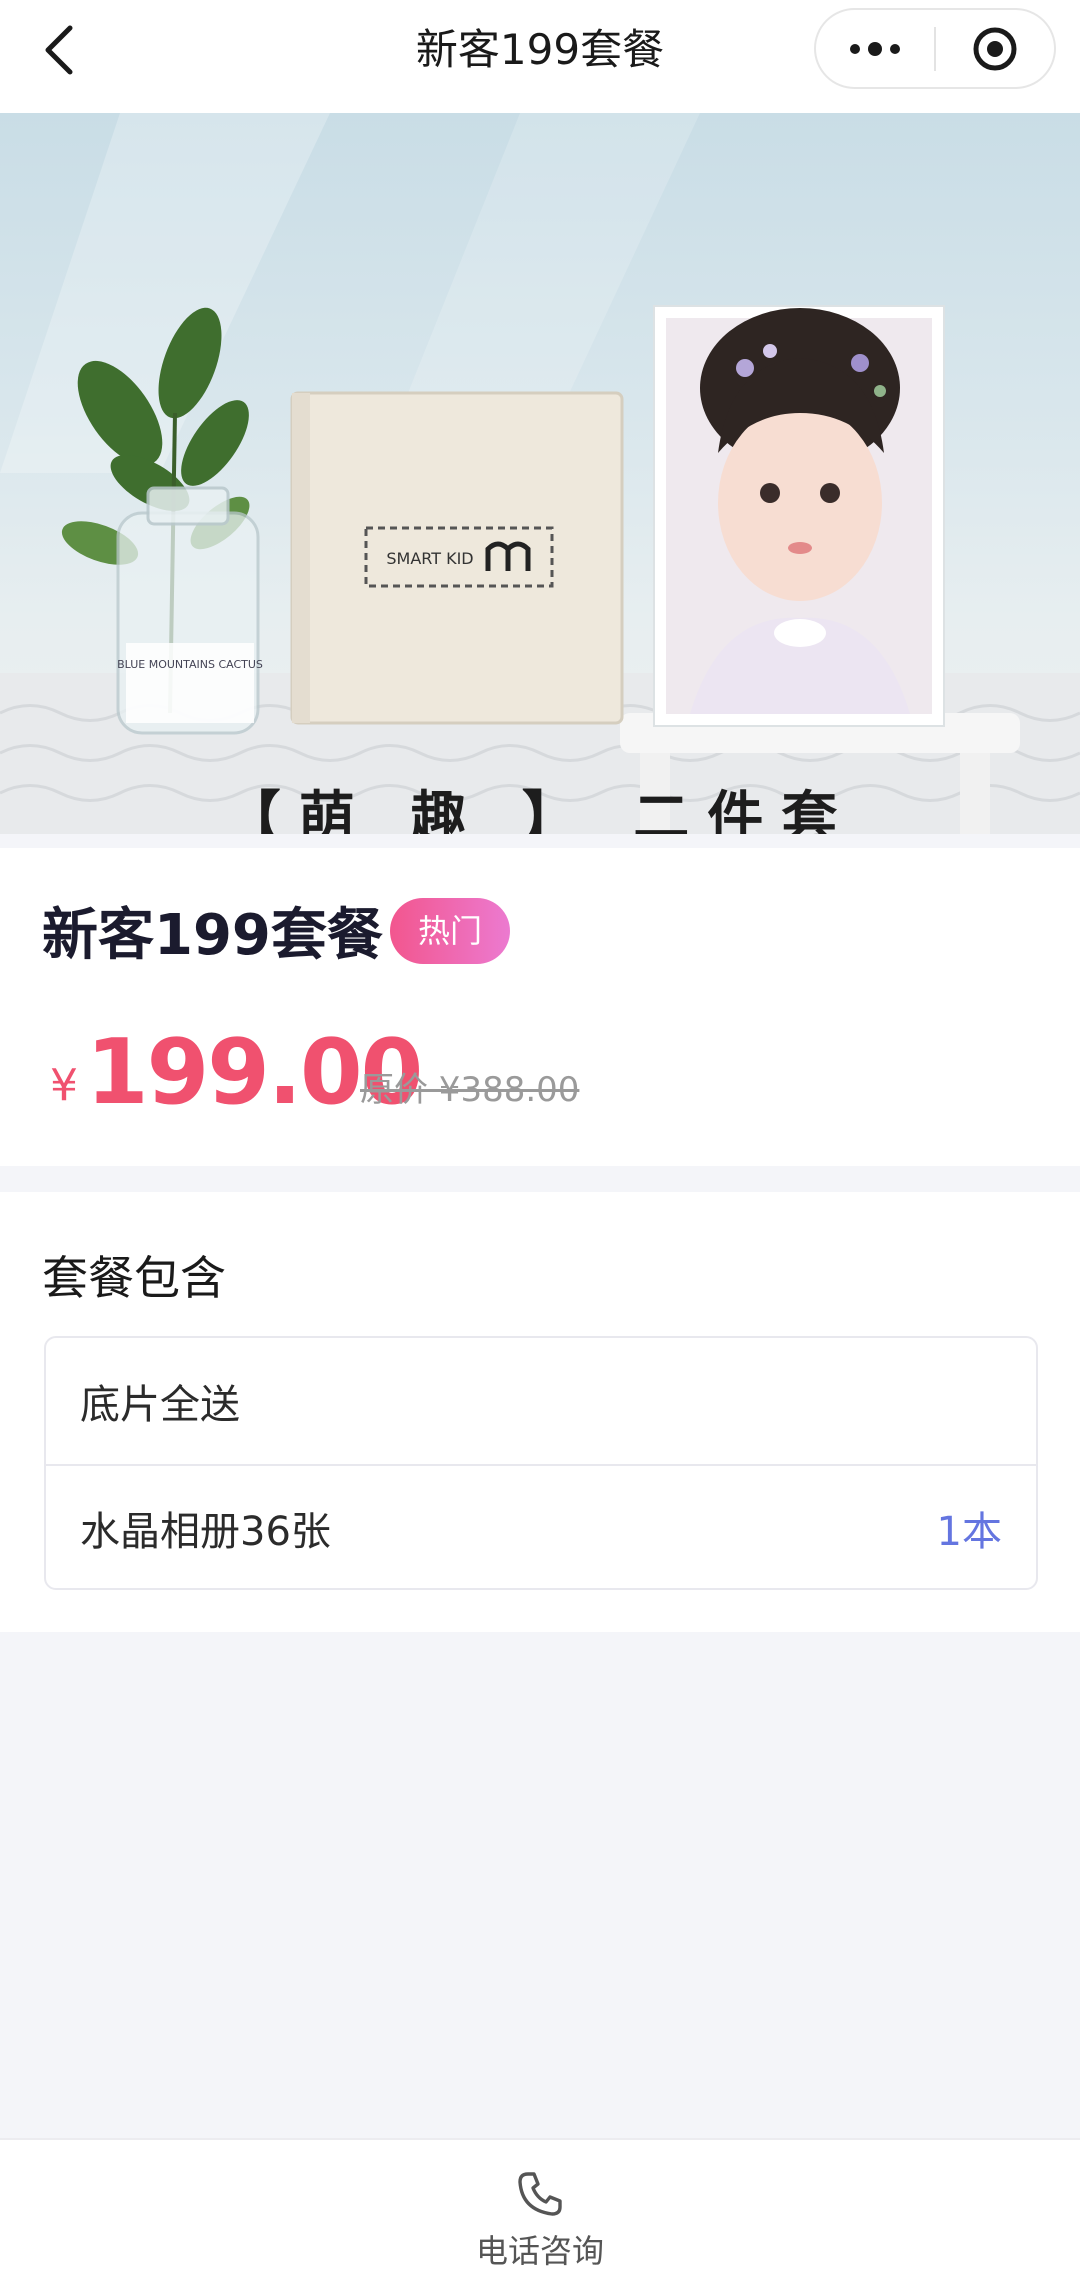 This screenshot has height=2295, width=1080. I want to click on item-name: 水晶相册36张, so click(205, 1532).